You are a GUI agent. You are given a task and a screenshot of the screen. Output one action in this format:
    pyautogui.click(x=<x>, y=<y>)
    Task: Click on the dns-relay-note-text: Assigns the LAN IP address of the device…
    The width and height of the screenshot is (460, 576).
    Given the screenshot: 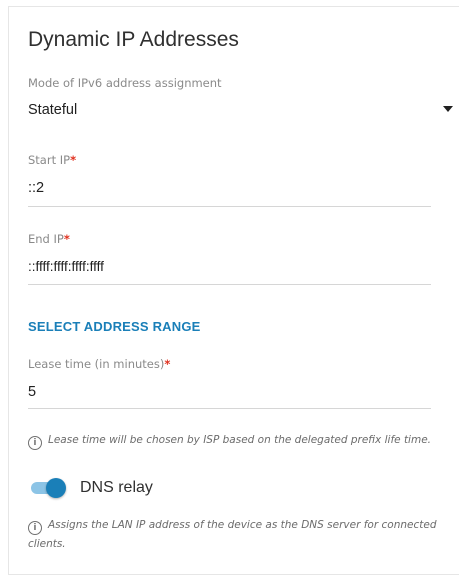 What is the action you would take?
    pyautogui.click(x=232, y=534)
    